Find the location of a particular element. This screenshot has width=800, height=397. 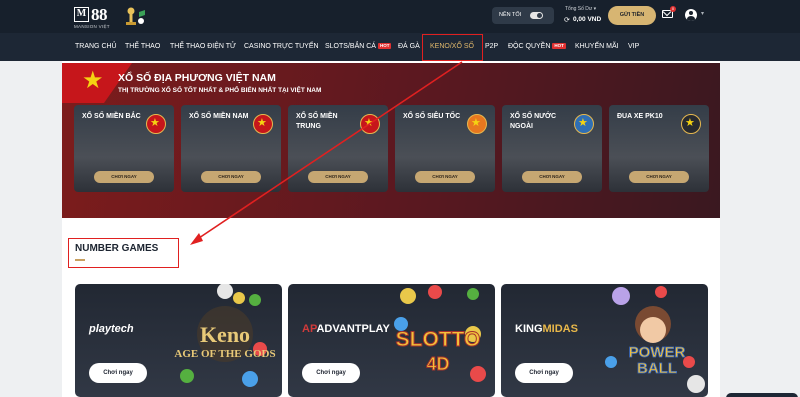

lottery-card-name: XỔ SỐ MIỀN BẮC is located at coordinates (111, 116).